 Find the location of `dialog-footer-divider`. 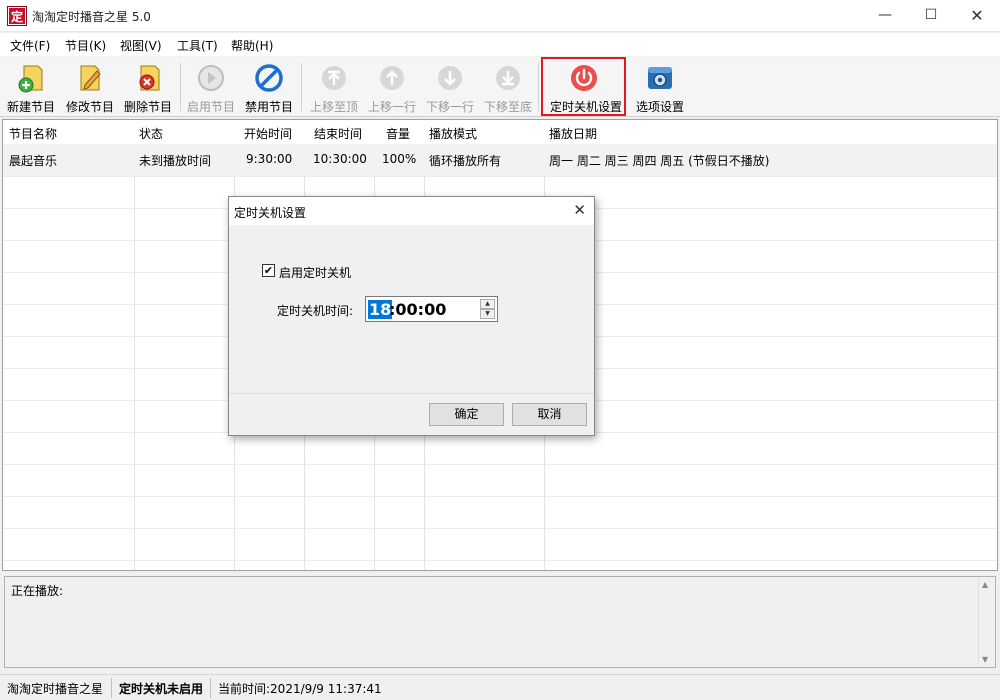

dialog-footer-divider is located at coordinates (411, 393).